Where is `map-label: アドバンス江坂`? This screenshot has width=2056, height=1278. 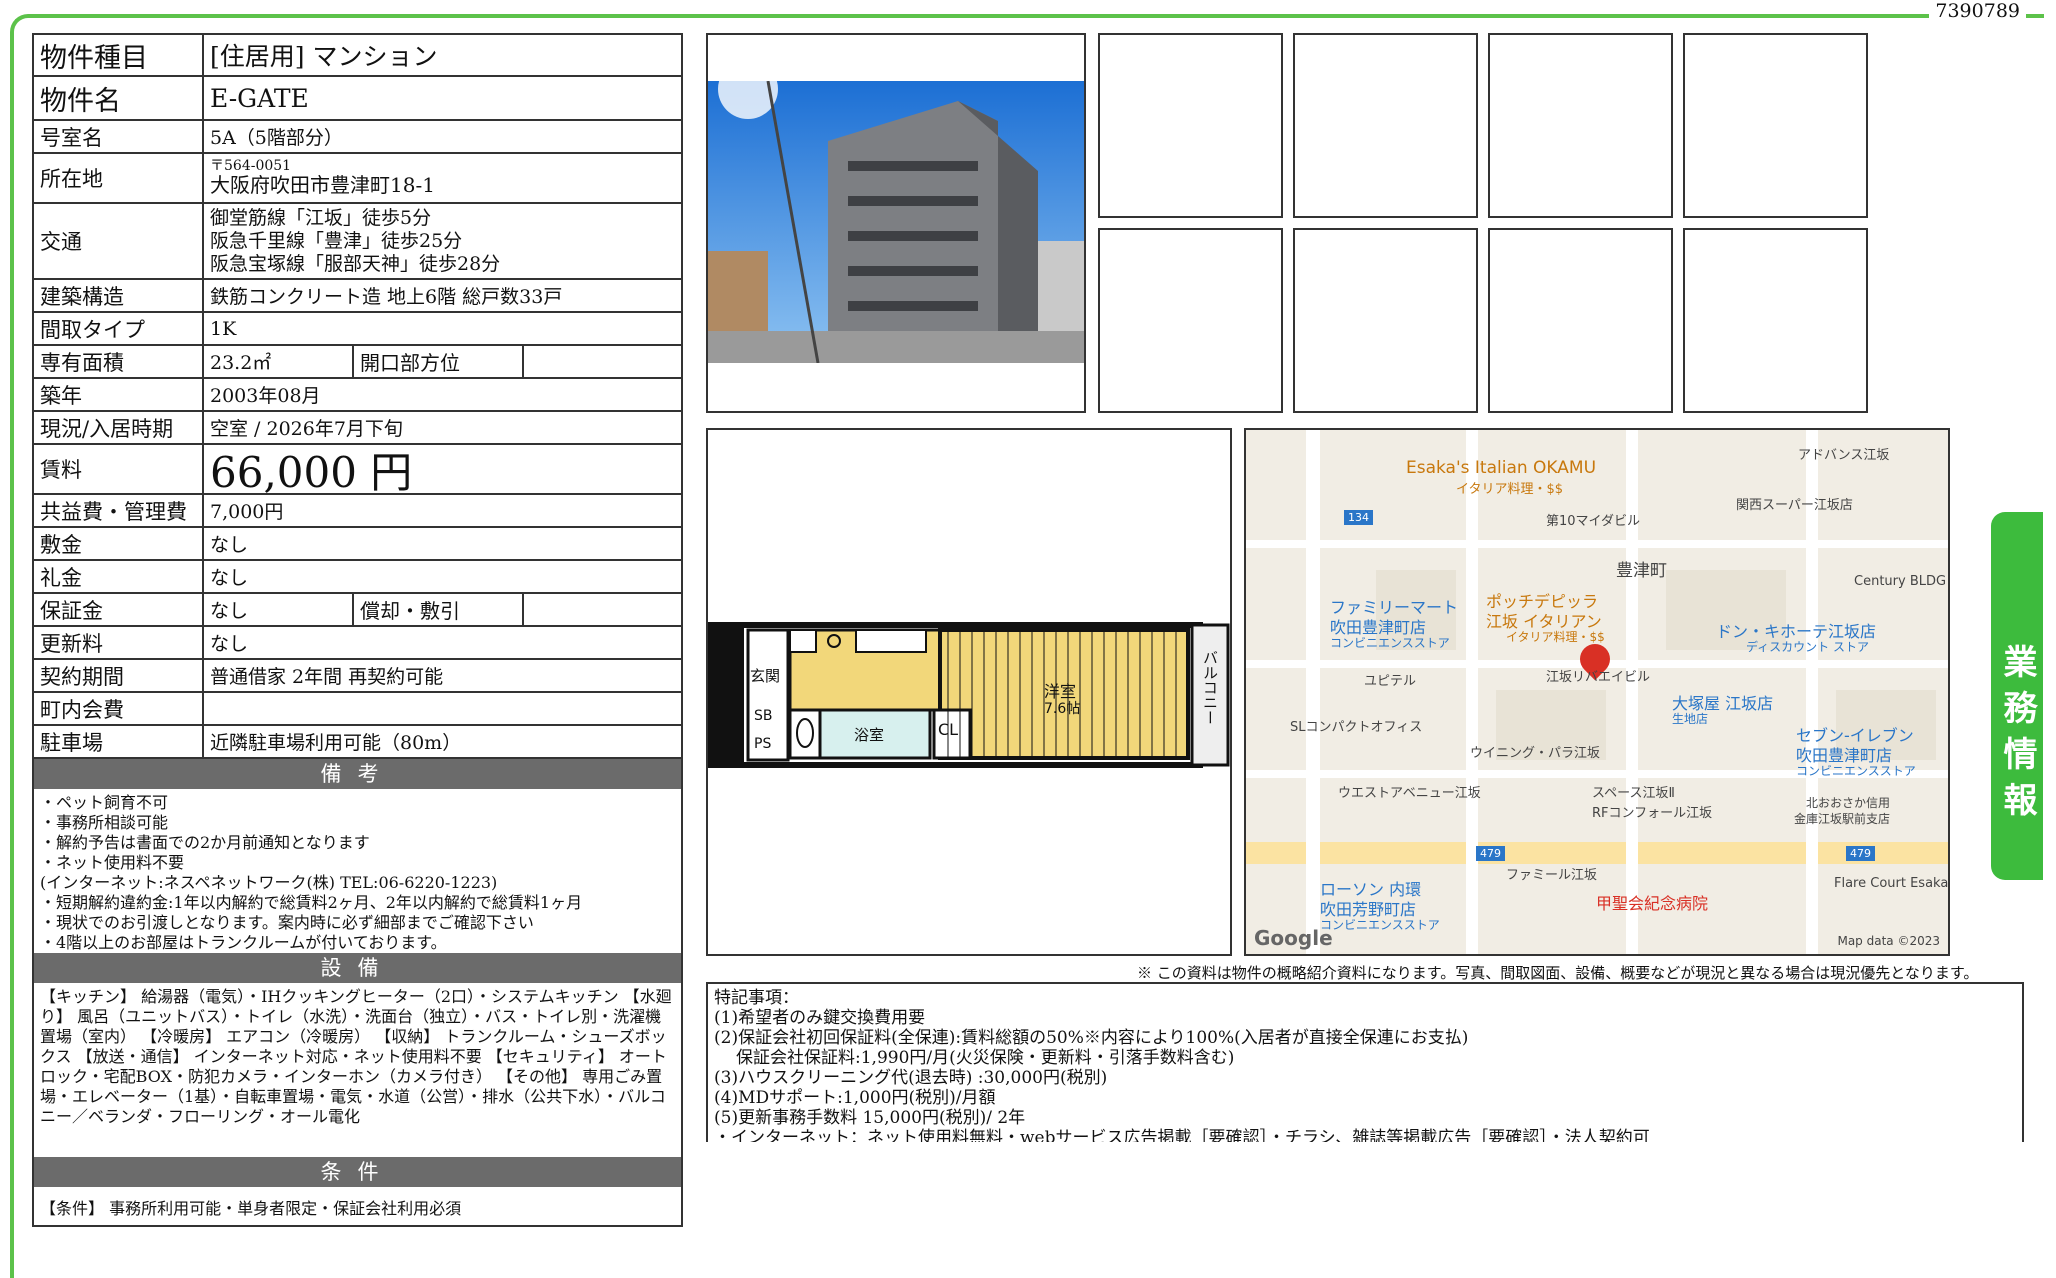 map-label: アドバンス江坂 is located at coordinates (1844, 455).